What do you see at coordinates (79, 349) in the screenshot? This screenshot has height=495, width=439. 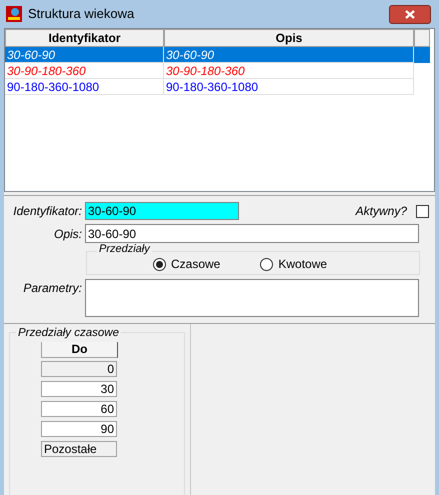 I see `column-header: Do` at bounding box center [79, 349].